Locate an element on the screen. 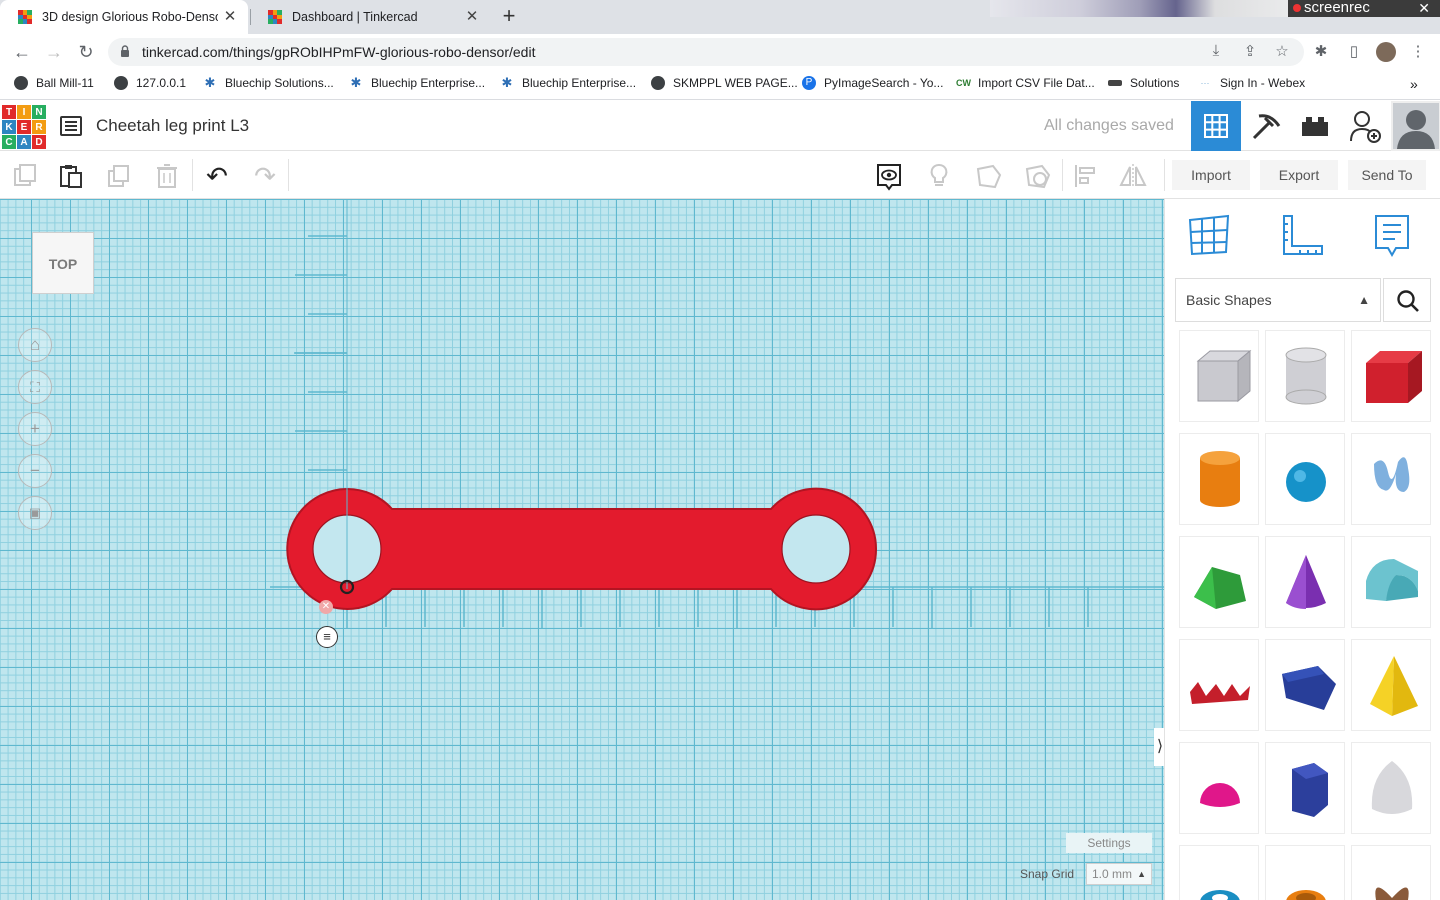  bricks-button is located at coordinates (1315, 126).